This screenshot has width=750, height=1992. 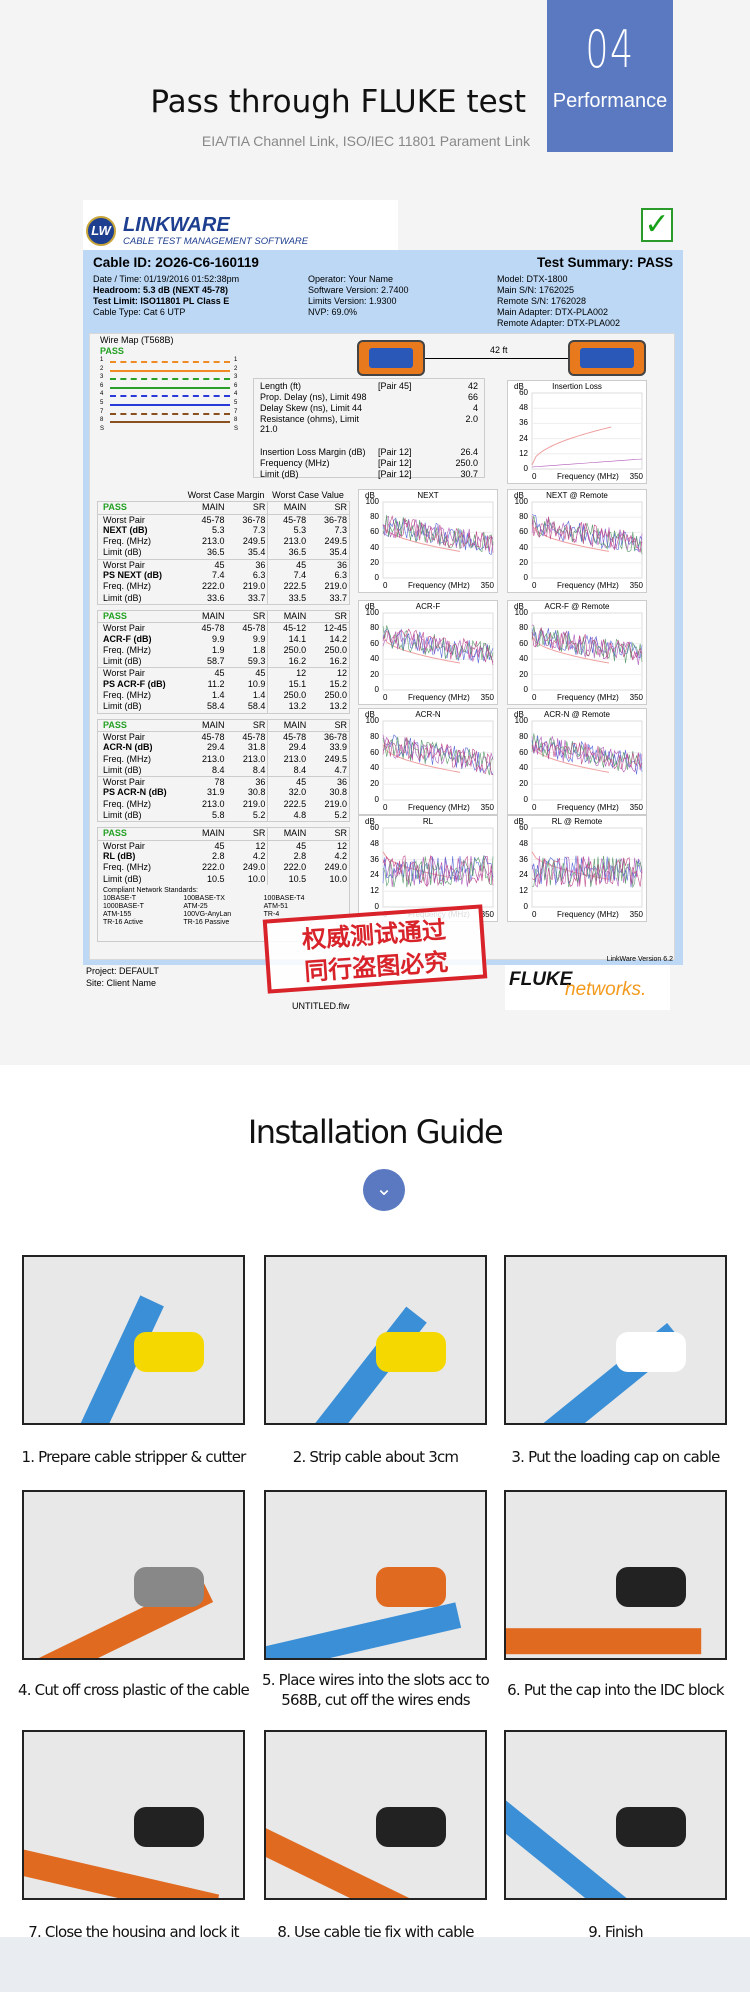 What do you see at coordinates (287, 793) in the screenshot?
I see `cell-value: 32.0` at bounding box center [287, 793].